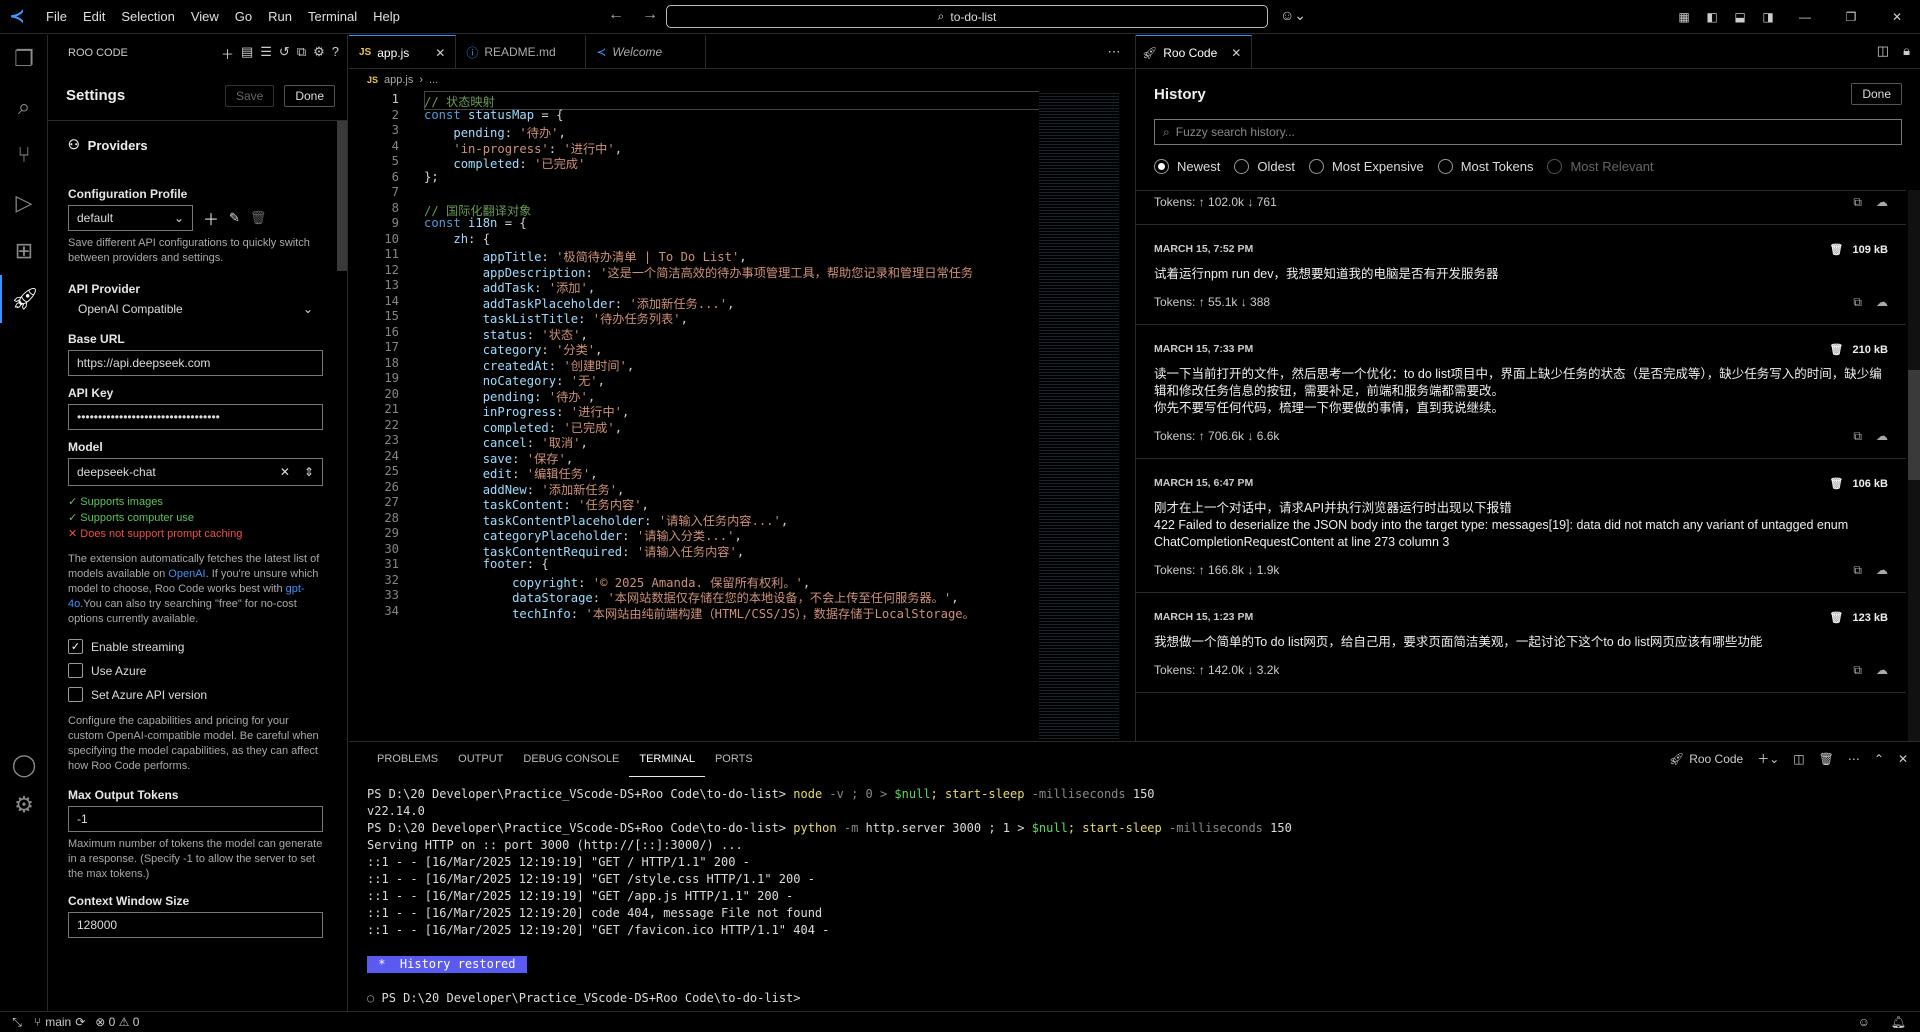  I want to click on clear-model-icon: ✕, so click(285, 472).